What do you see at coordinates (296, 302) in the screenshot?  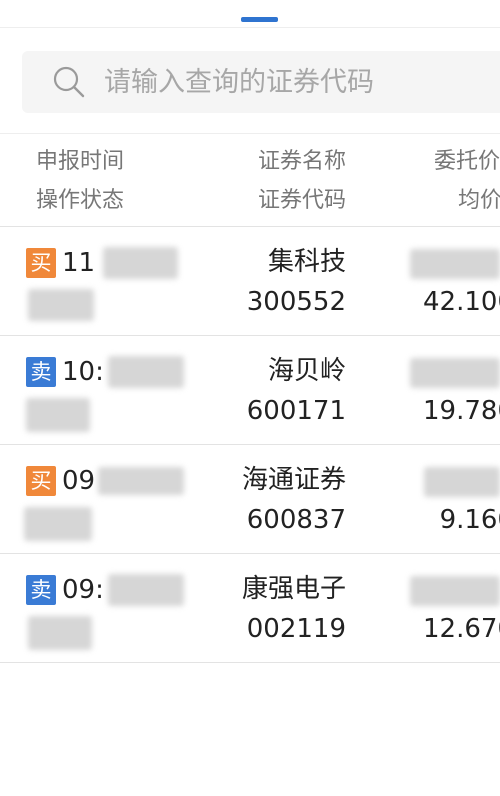 I see `security-code: 300552` at bounding box center [296, 302].